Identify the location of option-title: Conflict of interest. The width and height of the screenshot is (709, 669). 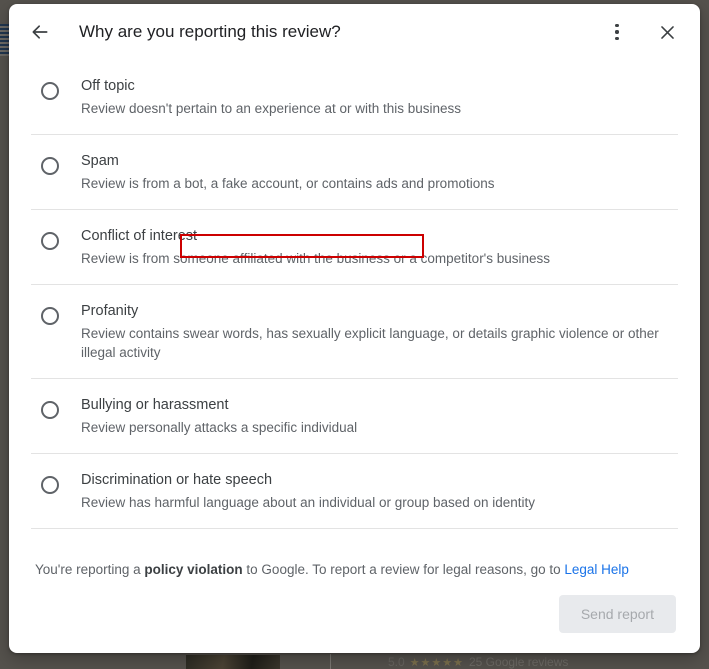
(139, 236).